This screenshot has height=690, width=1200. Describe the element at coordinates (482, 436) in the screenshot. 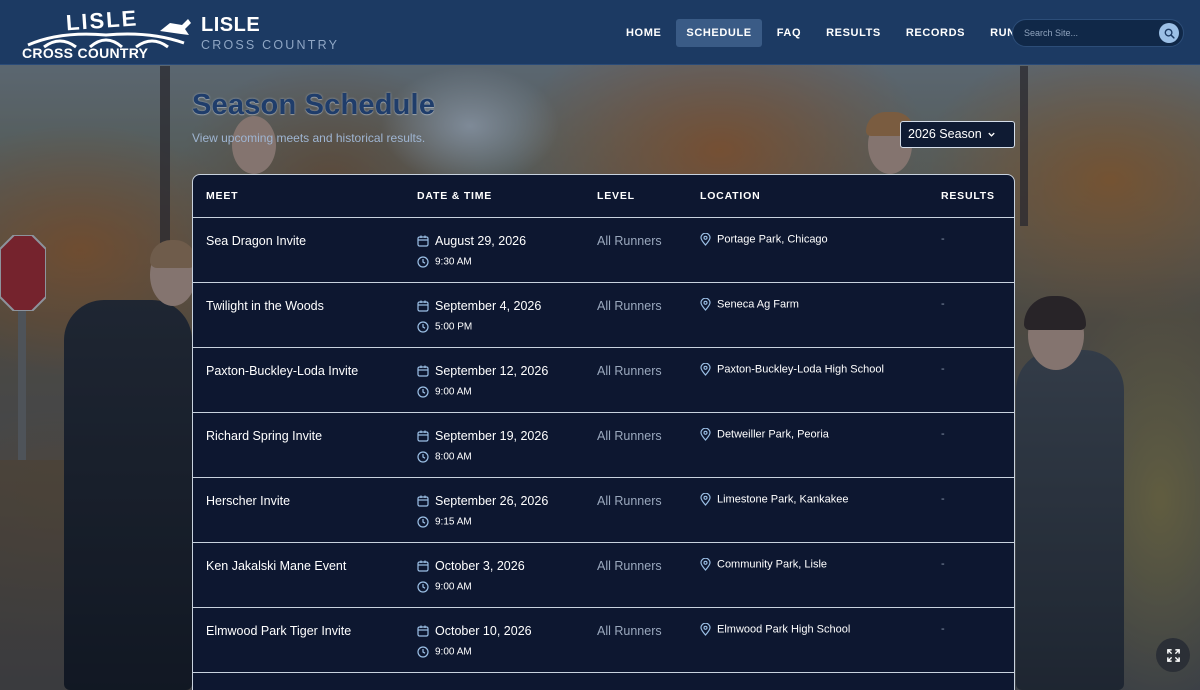

I see `meet-date: September 19, 2026` at that location.